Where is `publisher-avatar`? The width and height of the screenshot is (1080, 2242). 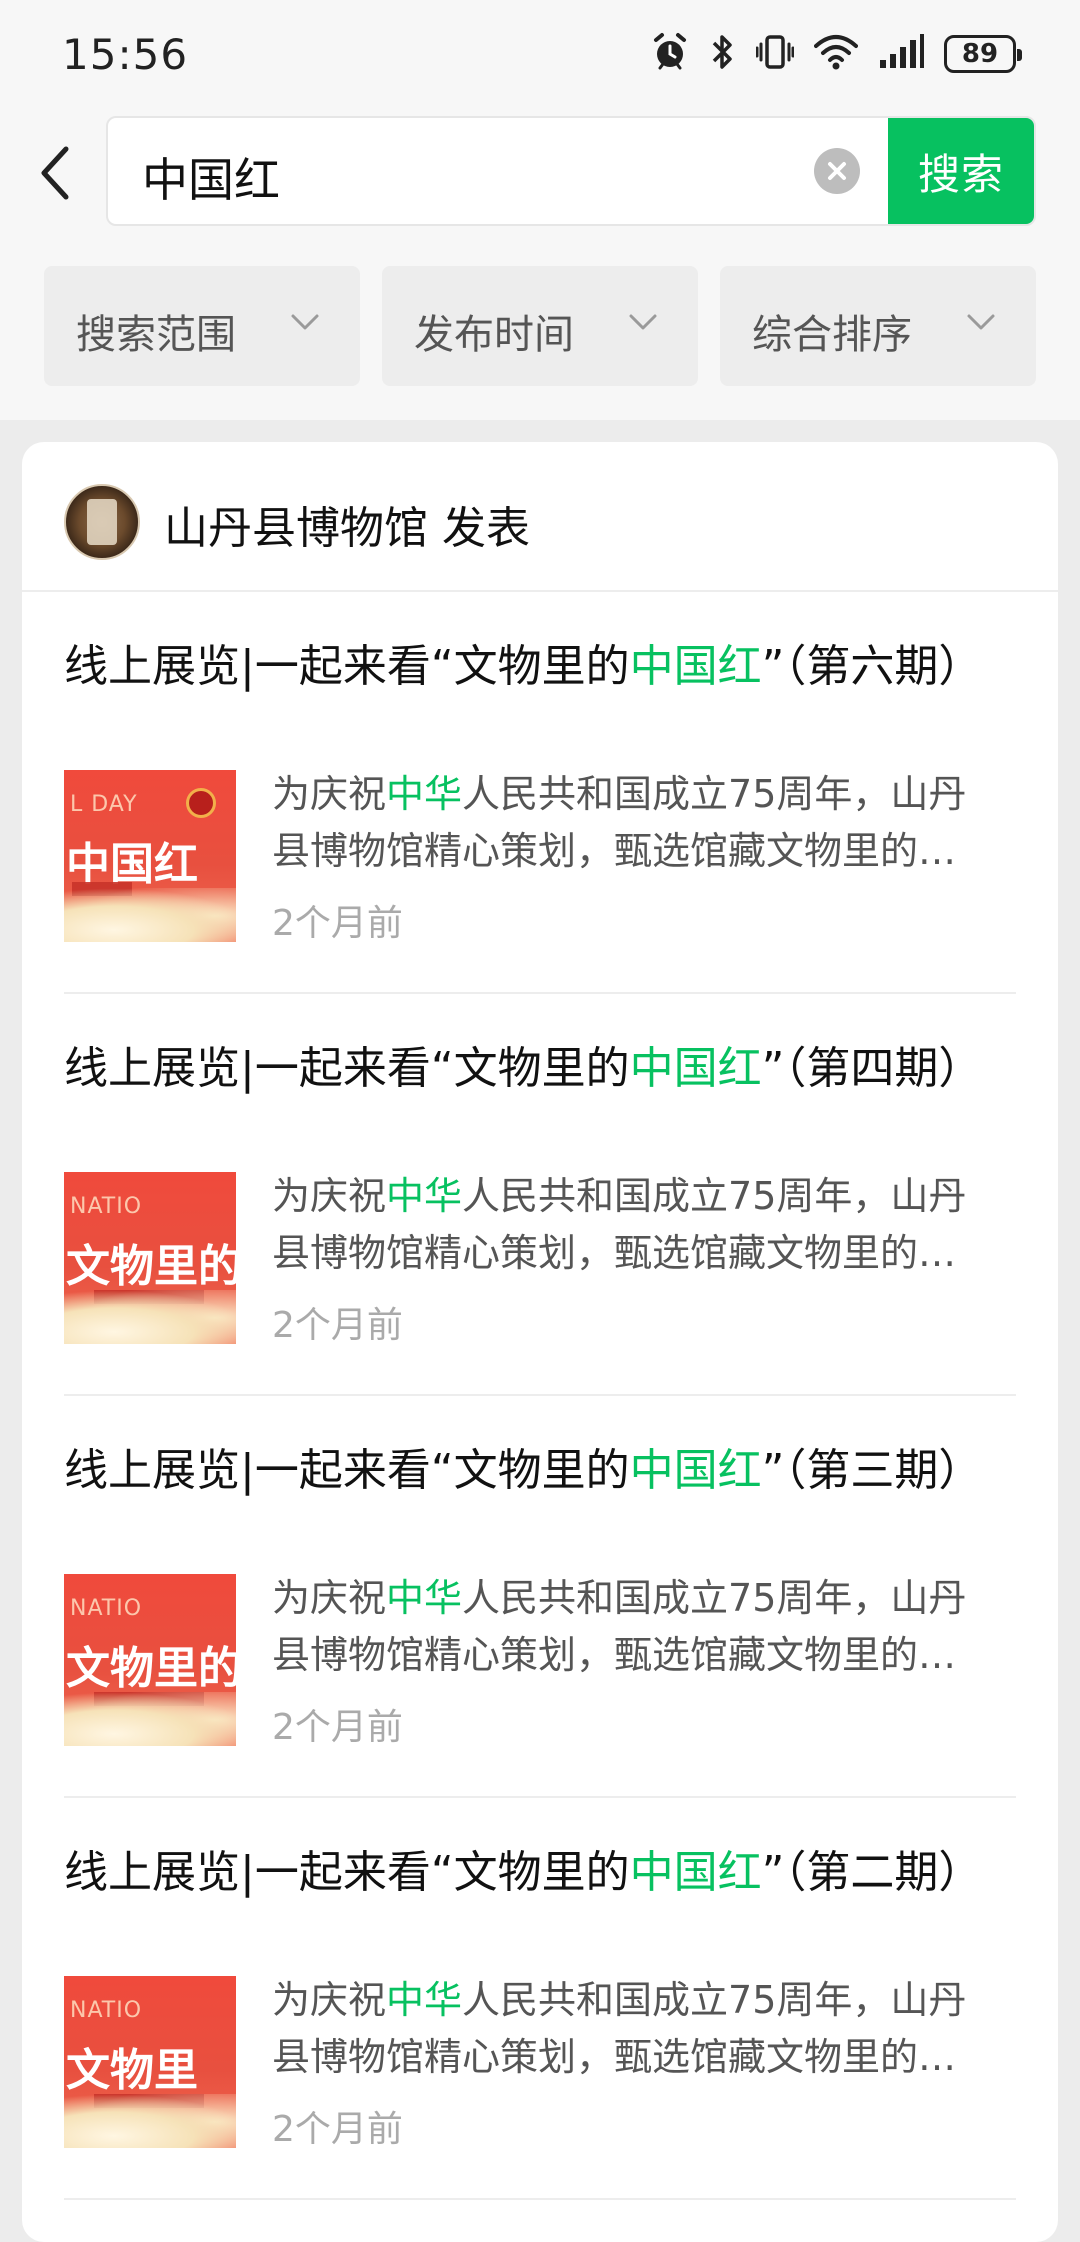 publisher-avatar is located at coordinates (102, 522).